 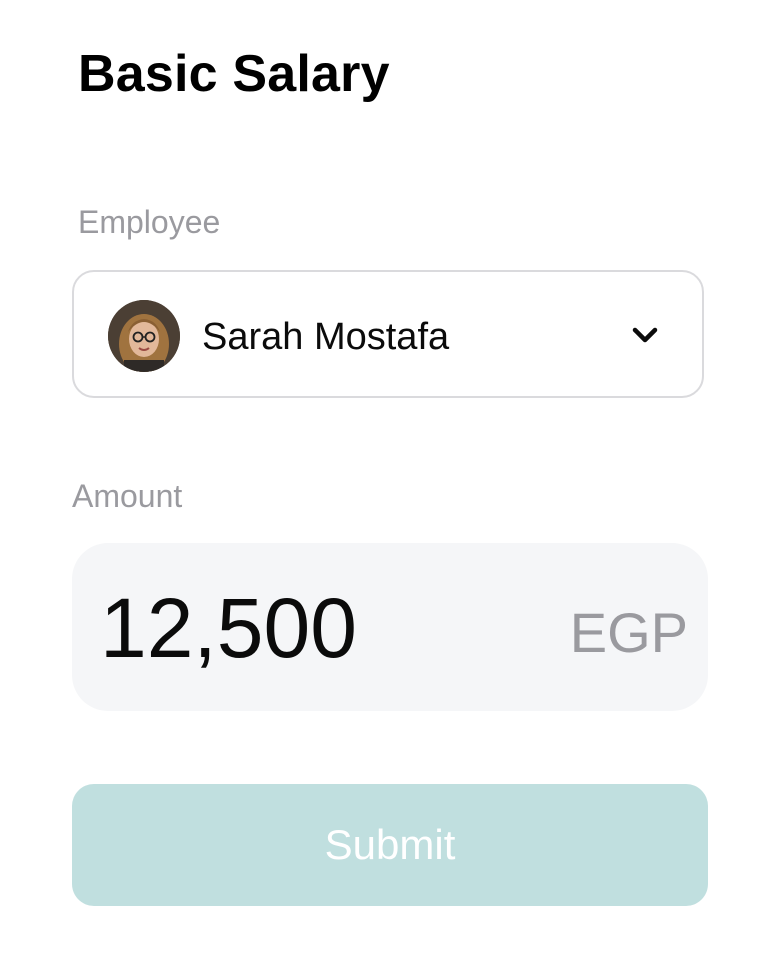 What do you see at coordinates (234, 74) in the screenshot?
I see `page-title: Basic Salary` at bounding box center [234, 74].